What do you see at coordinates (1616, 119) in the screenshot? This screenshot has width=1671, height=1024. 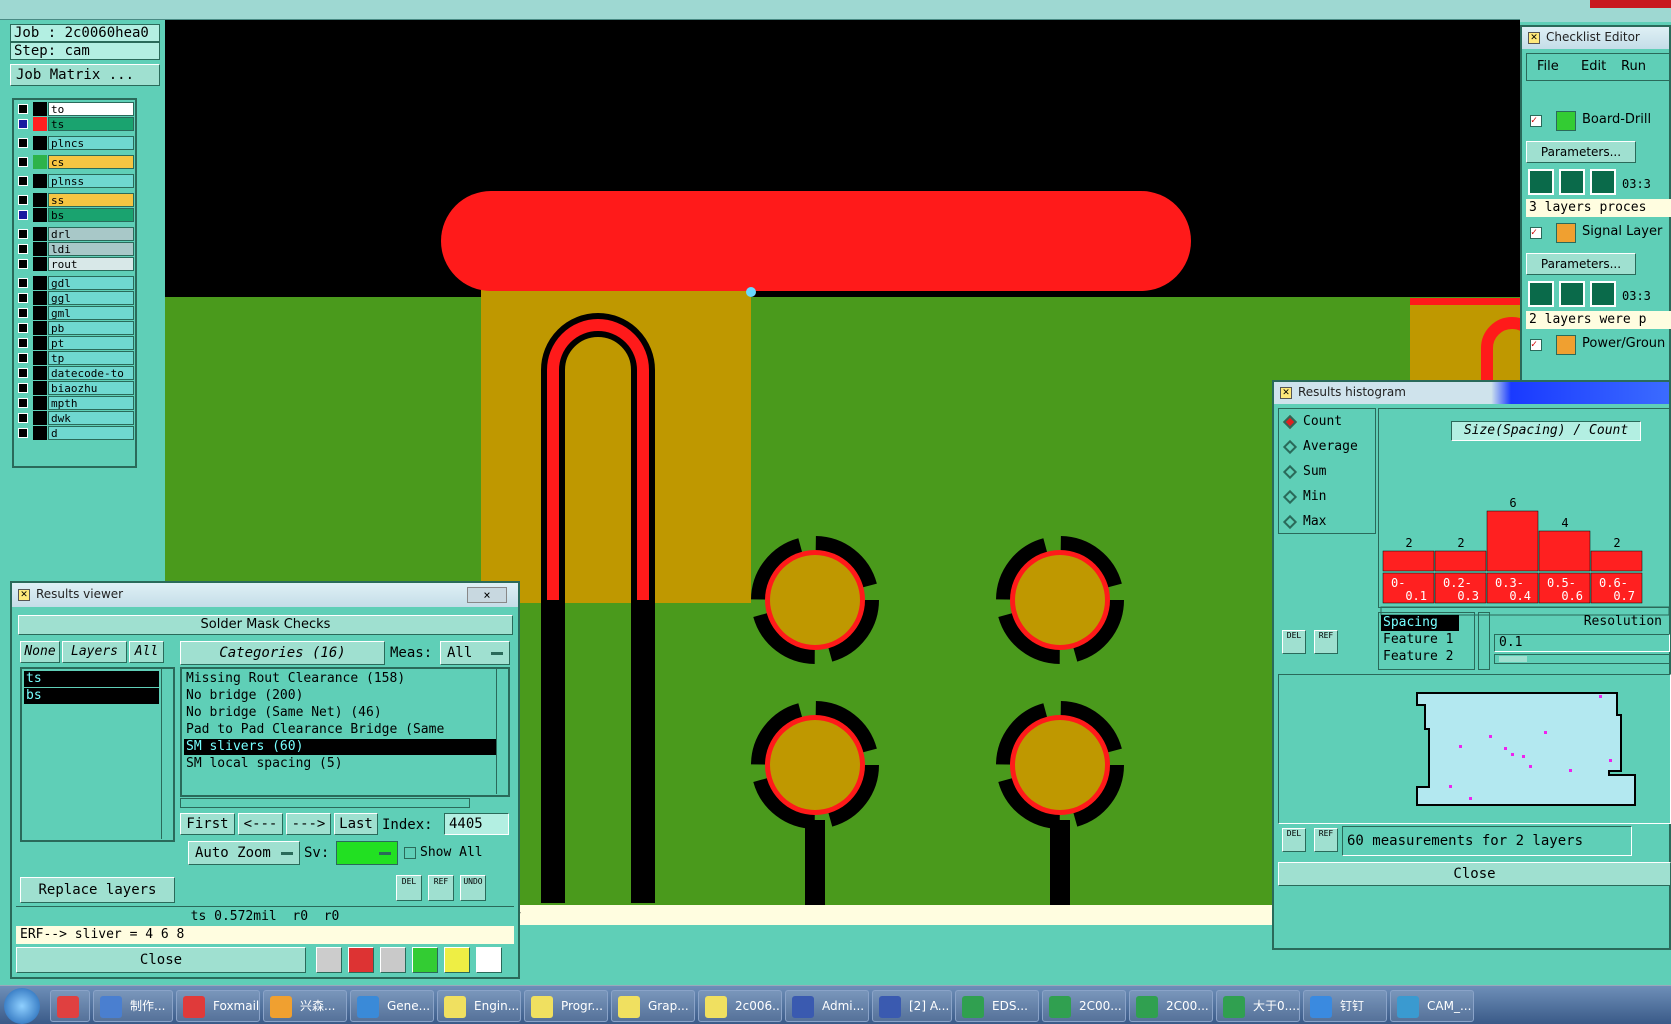 I see `check-item-name: Board-Drill` at bounding box center [1616, 119].